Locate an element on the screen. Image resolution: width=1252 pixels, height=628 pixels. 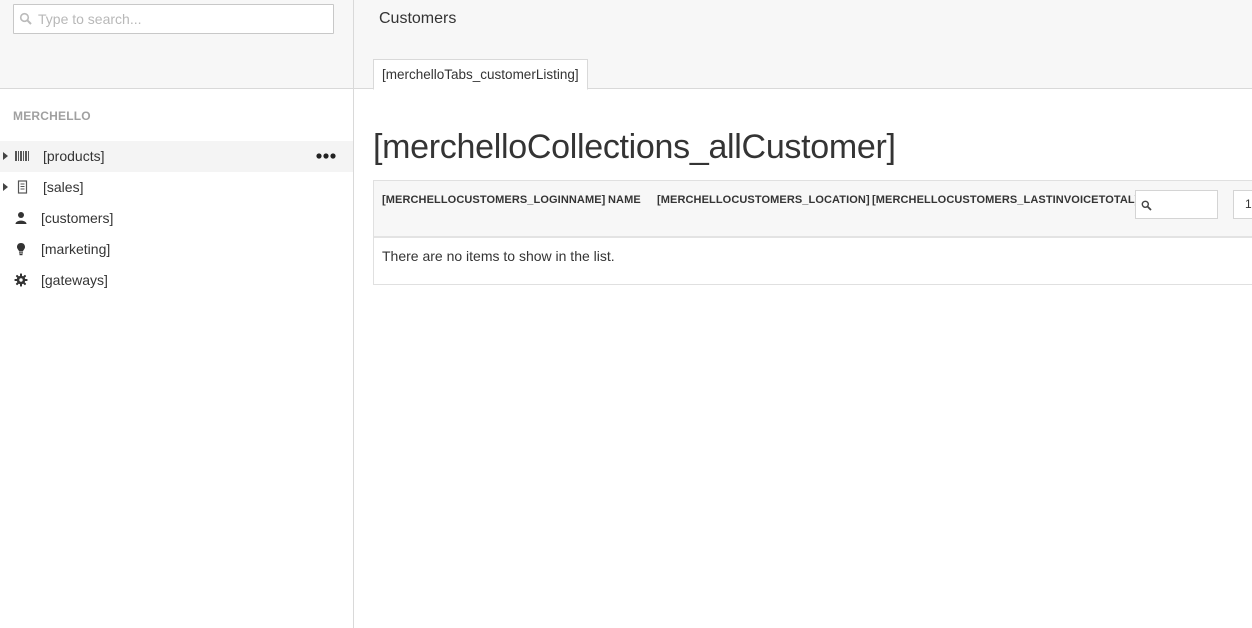
sidebar-search-area is located at coordinates (176, 44).